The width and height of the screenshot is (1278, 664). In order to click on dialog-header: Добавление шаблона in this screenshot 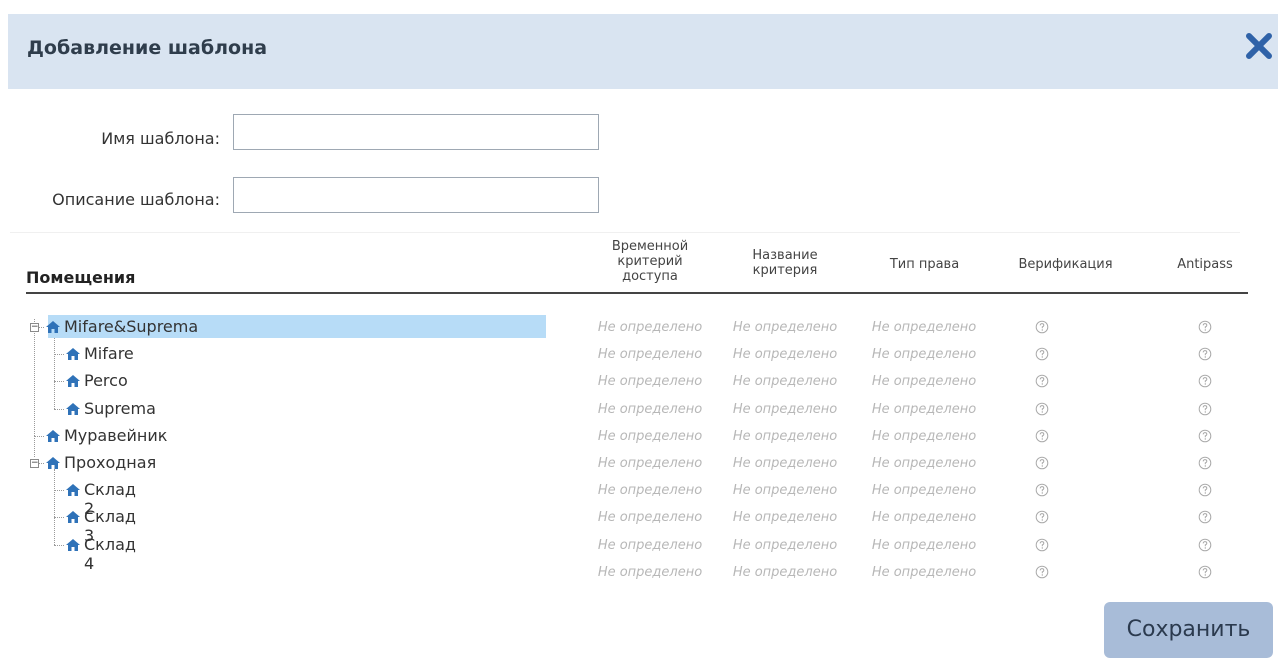, I will do `click(643, 51)`.